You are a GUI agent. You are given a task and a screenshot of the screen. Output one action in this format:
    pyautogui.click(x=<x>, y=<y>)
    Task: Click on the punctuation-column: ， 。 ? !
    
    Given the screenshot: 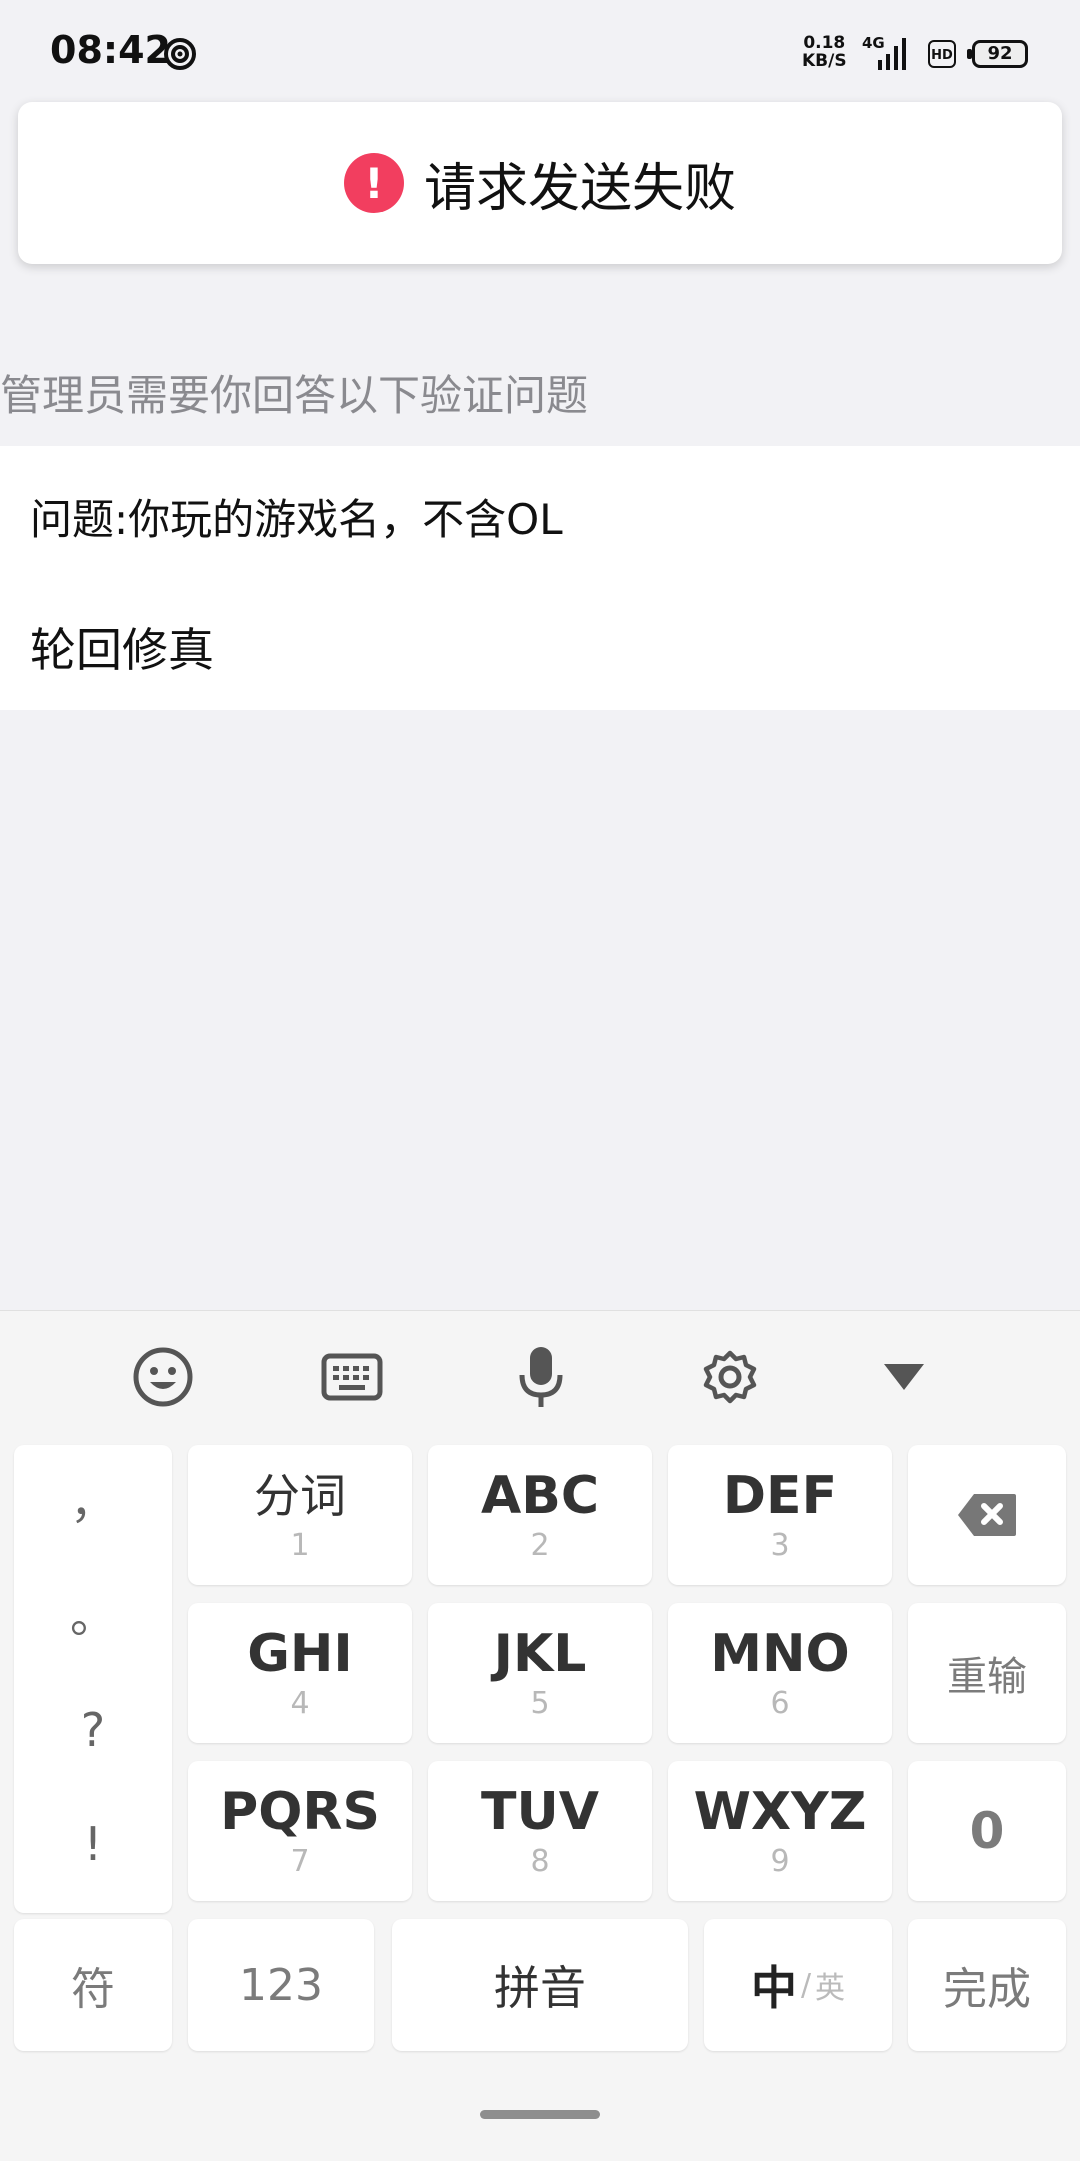 What is the action you would take?
    pyautogui.click(x=93, y=1679)
    